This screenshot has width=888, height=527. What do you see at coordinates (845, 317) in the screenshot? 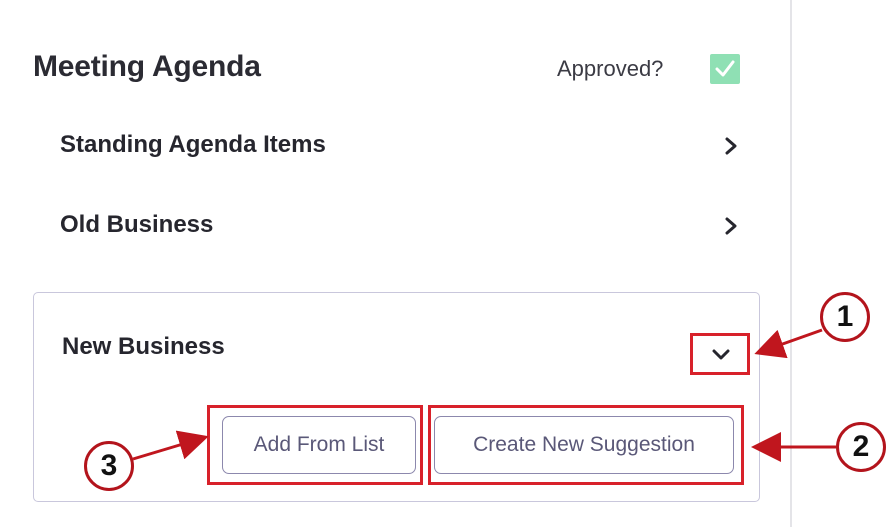
I see `callout-badge-1: 1` at bounding box center [845, 317].